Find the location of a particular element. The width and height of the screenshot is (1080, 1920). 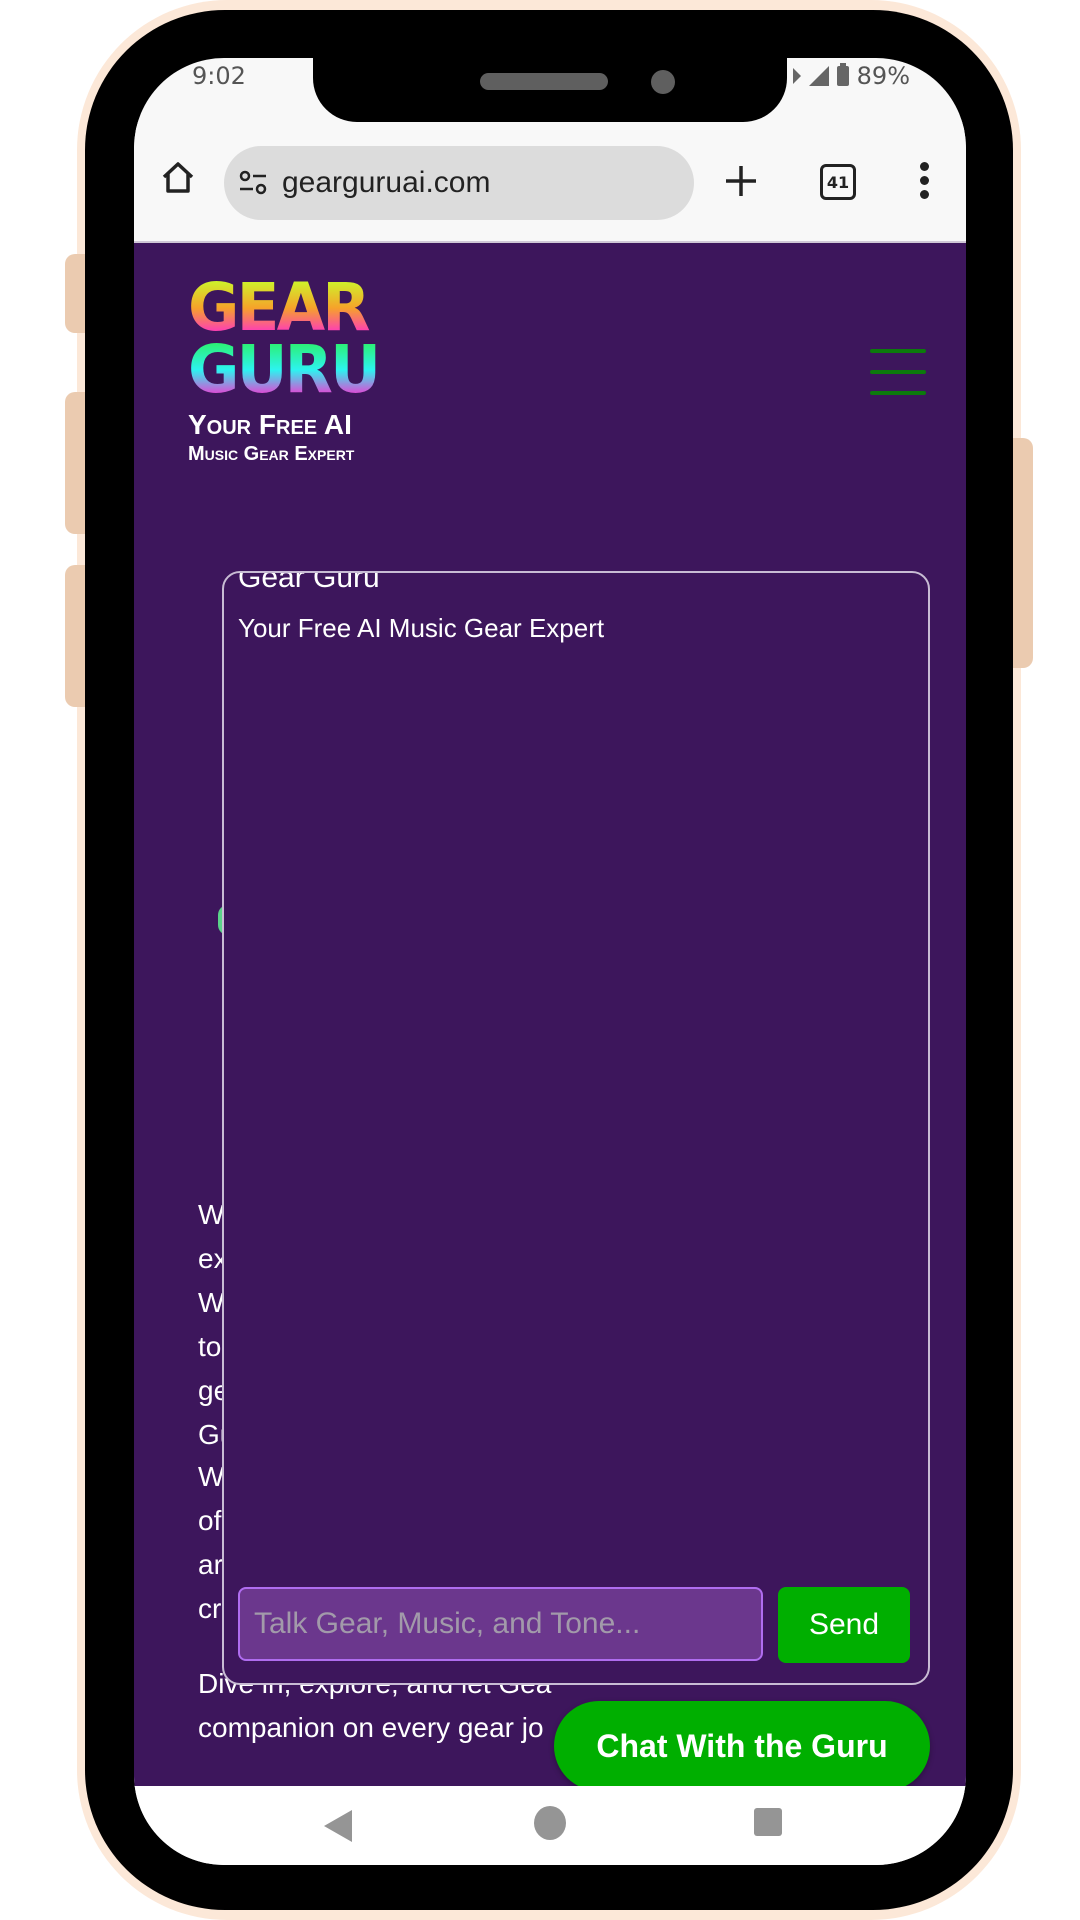

battery-percent: 89% is located at coordinates (883, 76).